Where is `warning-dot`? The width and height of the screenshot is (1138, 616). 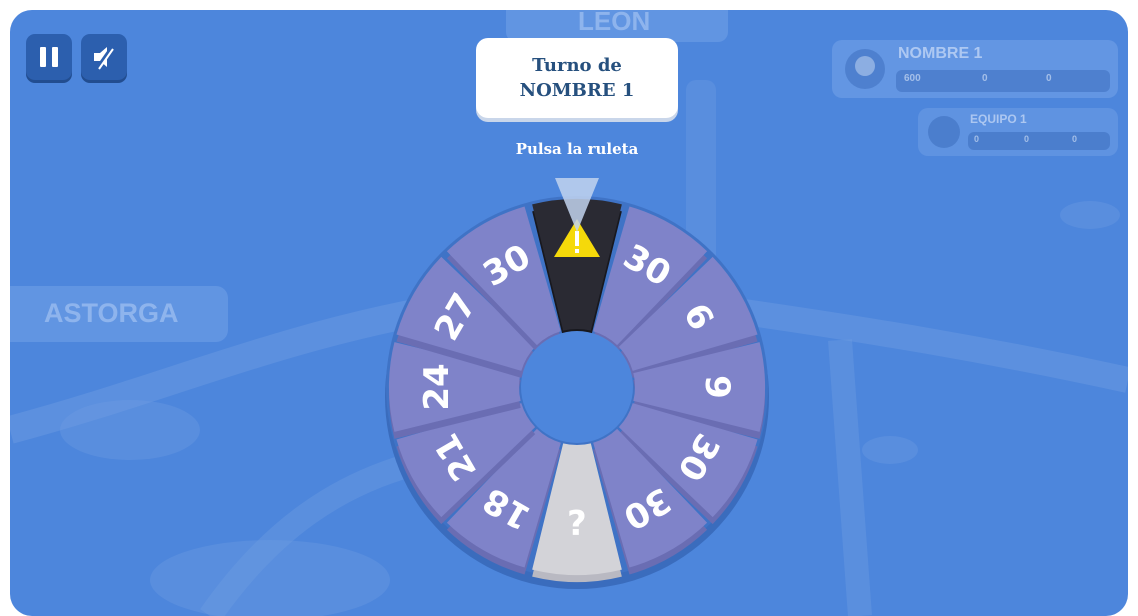 warning-dot is located at coordinates (577, 251).